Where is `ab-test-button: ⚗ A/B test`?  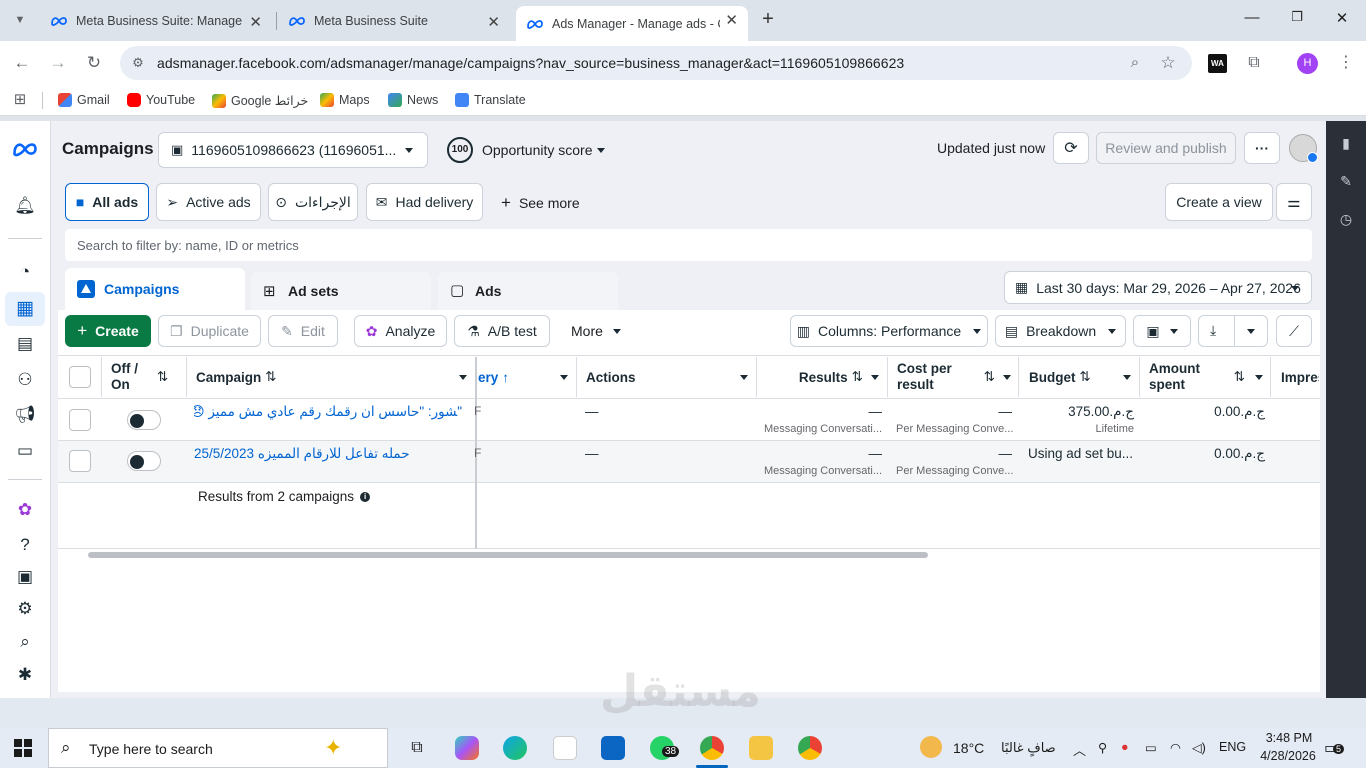 ab-test-button: ⚗ A/B test is located at coordinates (502, 331).